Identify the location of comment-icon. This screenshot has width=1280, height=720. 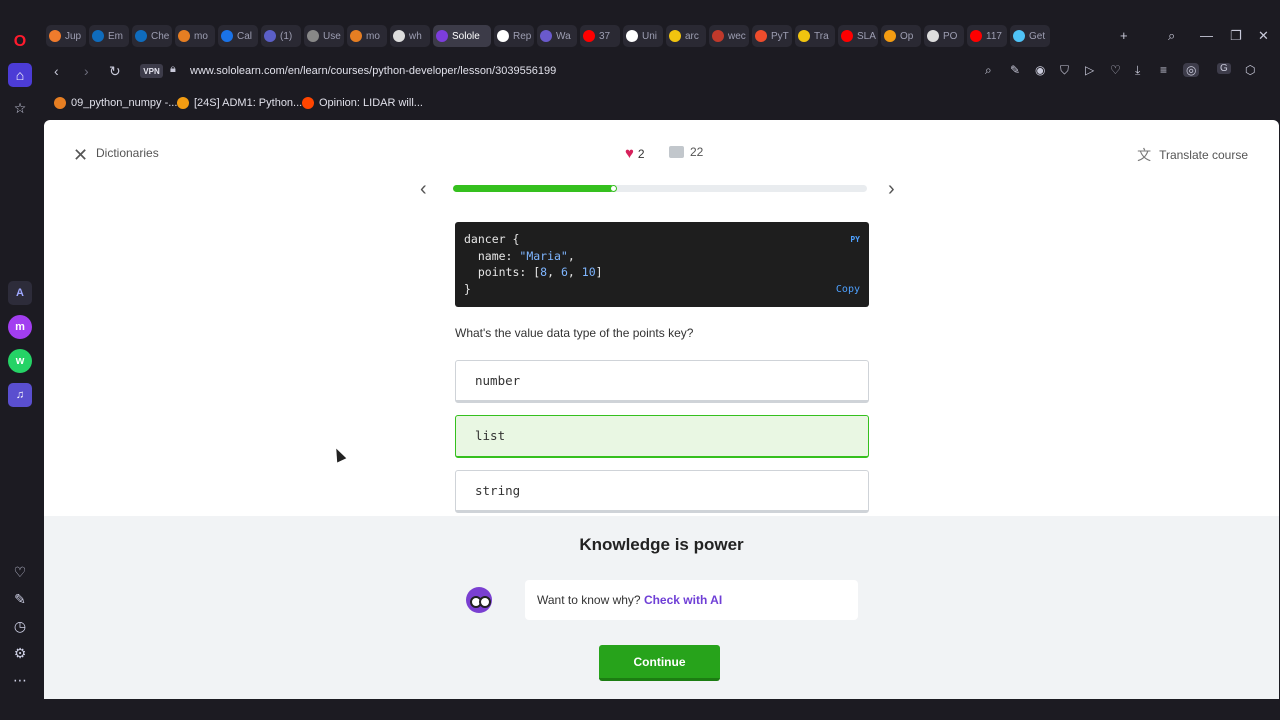
(676, 152).